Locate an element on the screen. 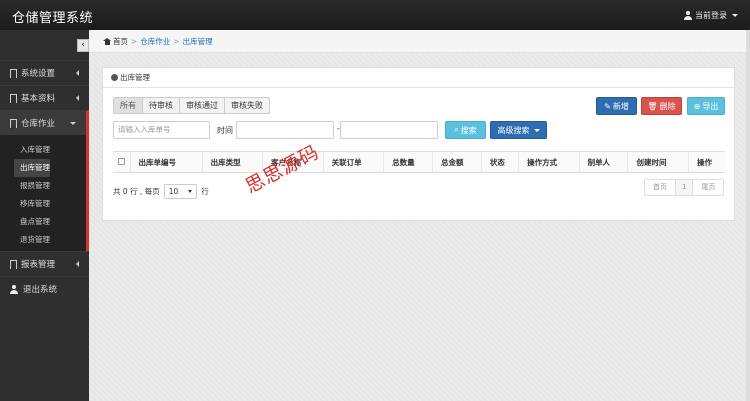  add-button: ✎ 新增 is located at coordinates (616, 106).